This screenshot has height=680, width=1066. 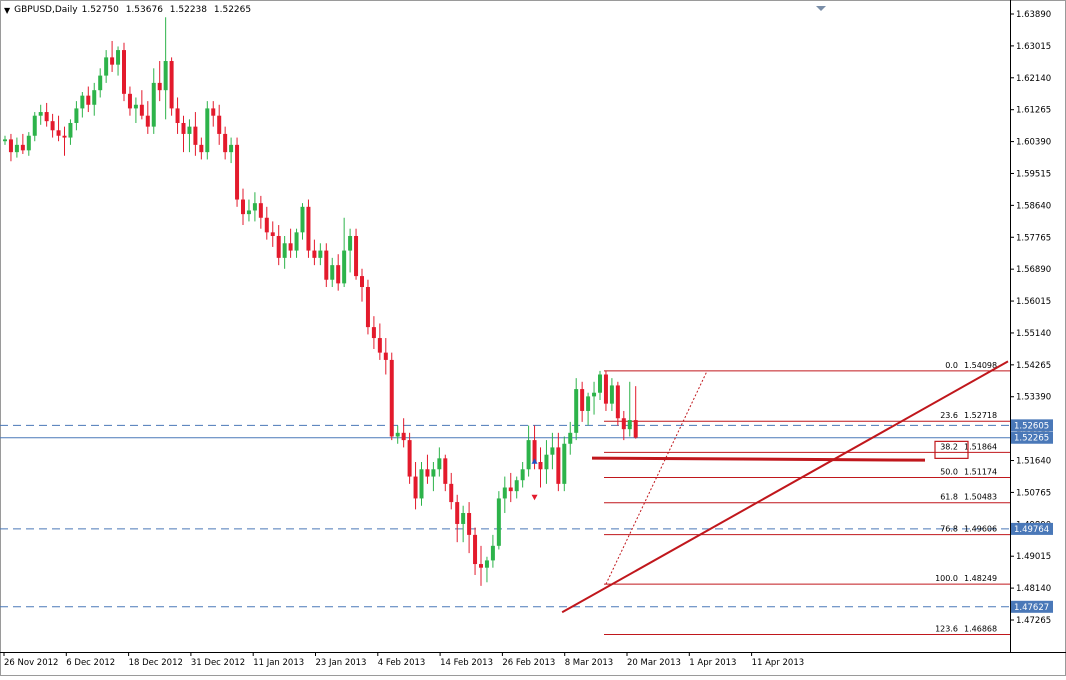 I want to click on y-tick-label: 1.63015, so click(x=1033, y=47).